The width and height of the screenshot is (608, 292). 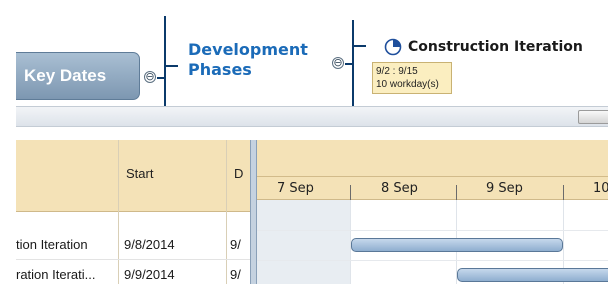 What do you see at coordinates (52, 244) in the screenshot?
I see `task-name-cell: tion Iteration` at bounding box center [52, 244].